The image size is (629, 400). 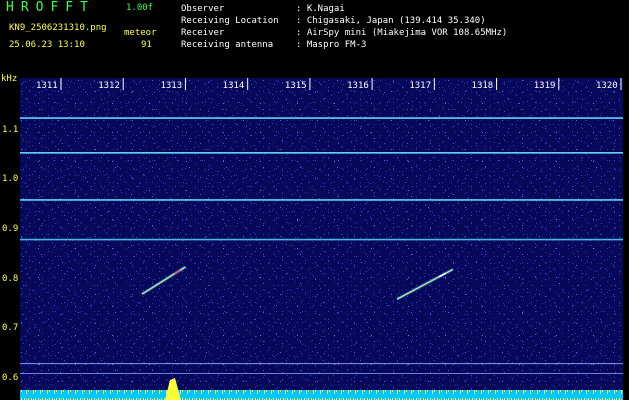 I want to click on info-antenna-value: : Maspro FM-3, so click(x=331, y=45).